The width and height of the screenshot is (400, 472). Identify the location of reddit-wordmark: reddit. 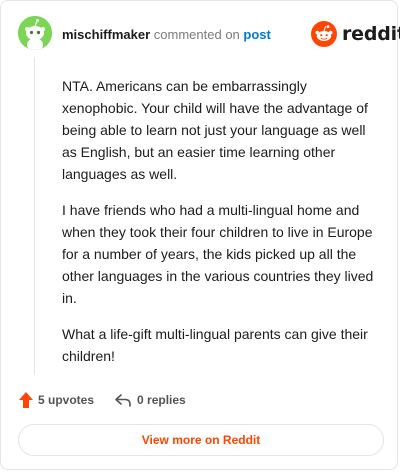
(371, 34).